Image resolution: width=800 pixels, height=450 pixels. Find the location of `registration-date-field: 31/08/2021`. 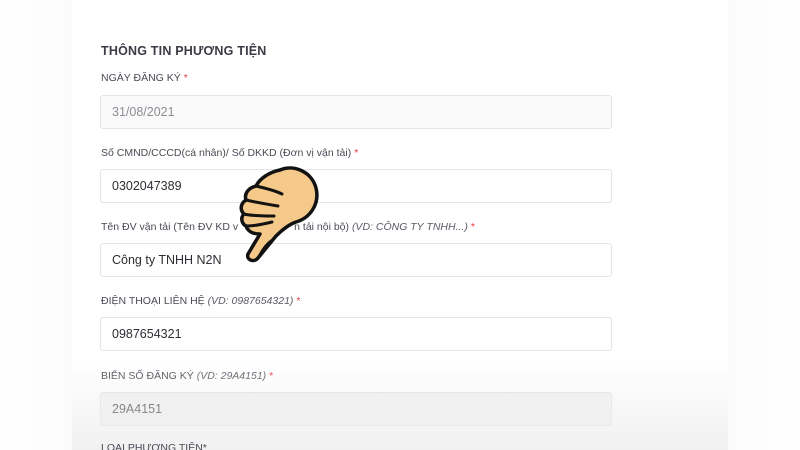

registration-date-field: 31/08/2021 is located at coordinates (356, 112).